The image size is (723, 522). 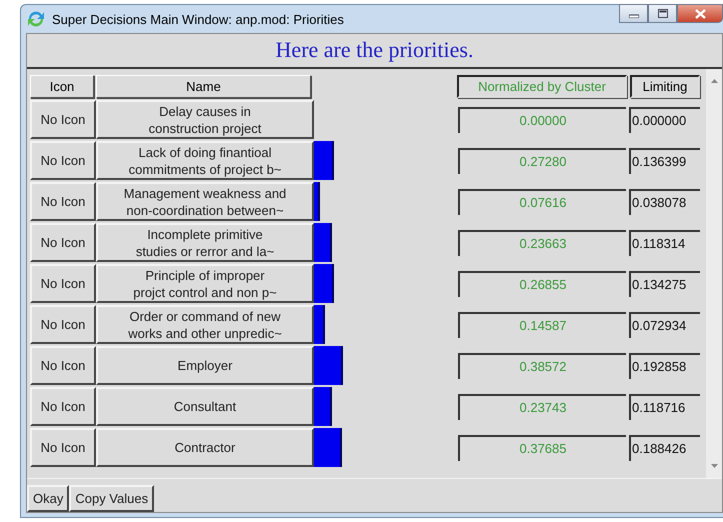 What do you see at coordinates (633, 13) in the screenshot?
I see `minimize-button` at bounding box center [633, 13].